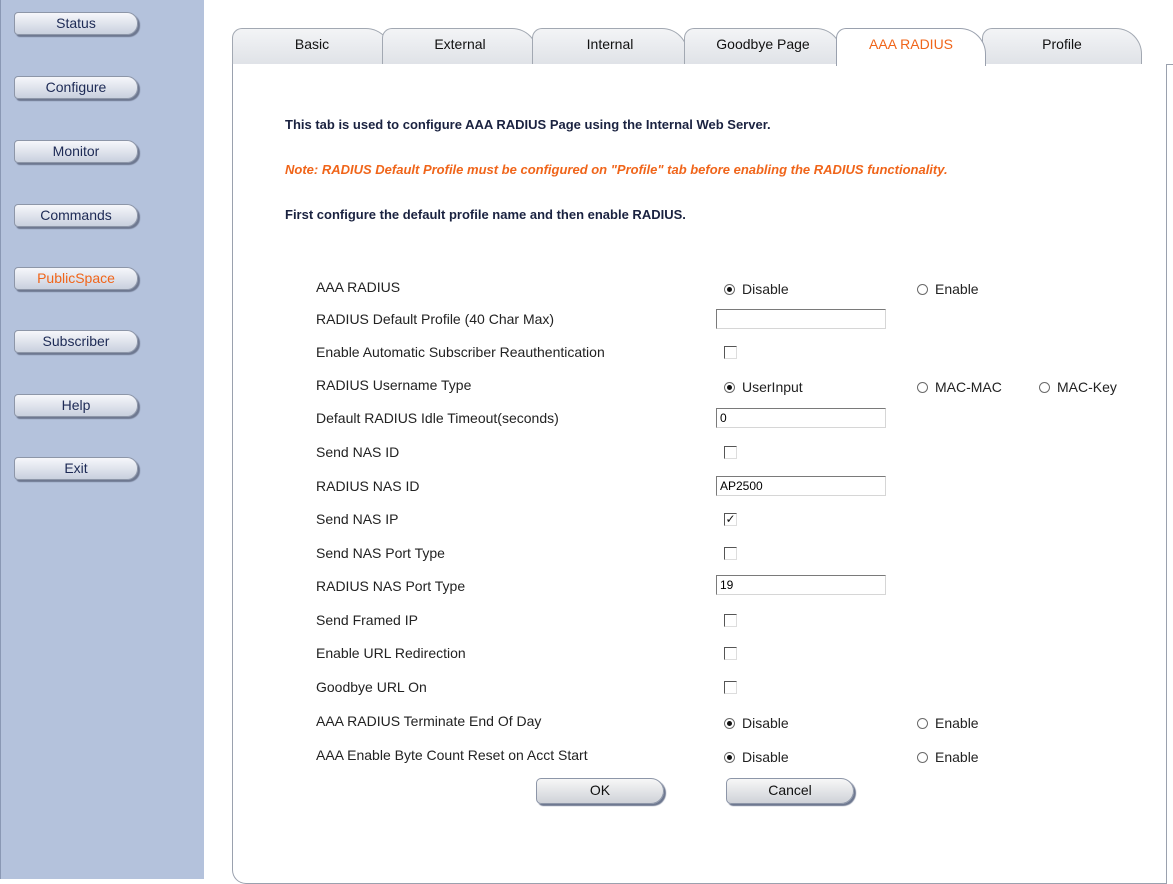 This screenshot has width=1173, height=884. What do you see at coordinates (358, 452) in the screenshot?
I see `send-nas-id-label: Send NAS ID` at bounding box center [358, 452].